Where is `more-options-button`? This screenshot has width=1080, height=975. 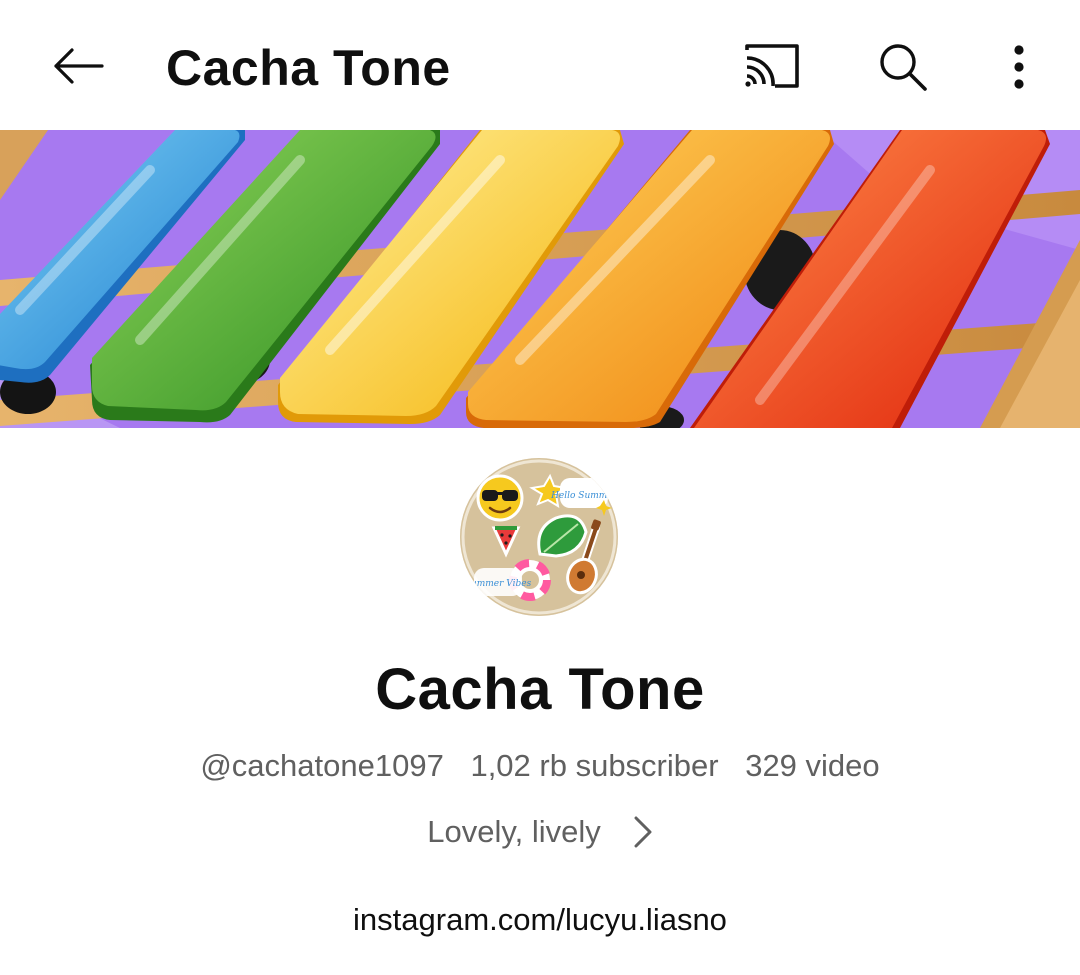 more-options-button is located at coordinates (1019, 67).